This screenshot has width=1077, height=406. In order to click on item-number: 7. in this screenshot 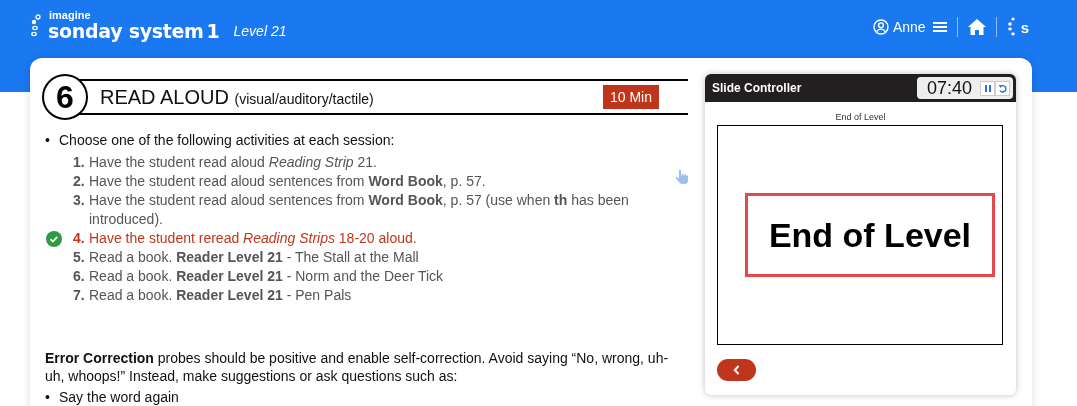, I will do `click(79, 295)`.